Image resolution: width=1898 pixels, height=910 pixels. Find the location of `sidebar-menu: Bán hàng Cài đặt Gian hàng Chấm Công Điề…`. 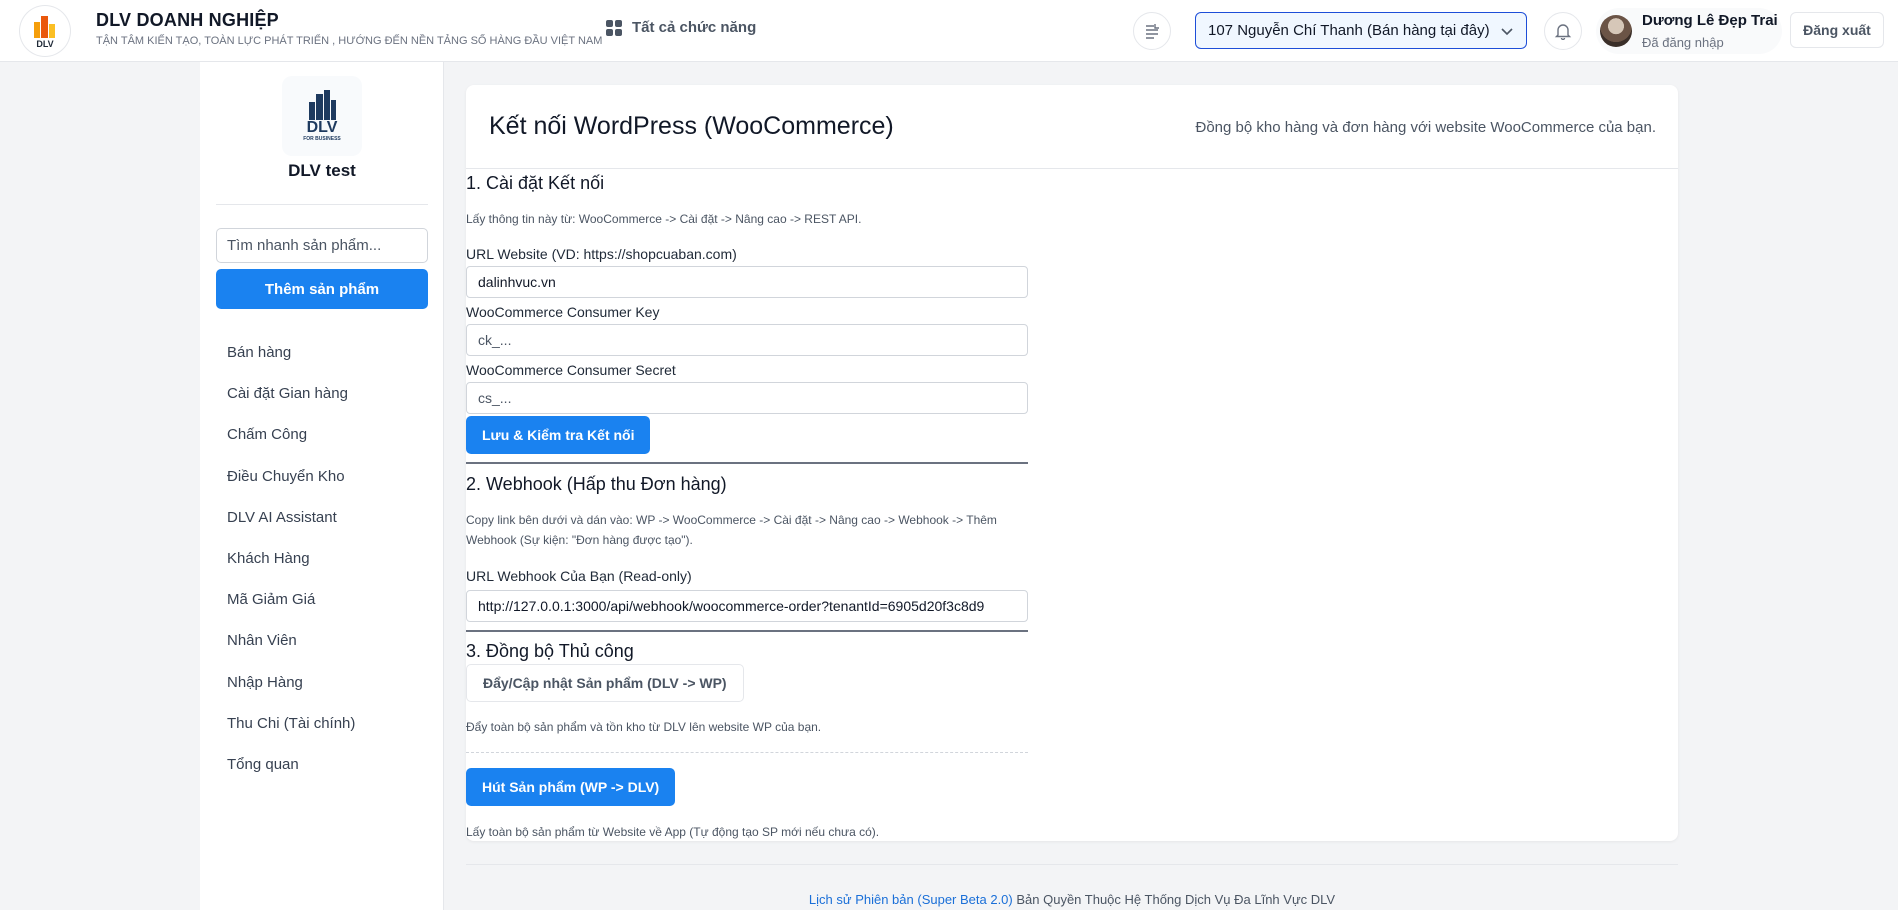

sidebar-menu: Bán hàng Cài đặt Gian hàng Chấm Công Điề… is located at coordinates (322, 558).